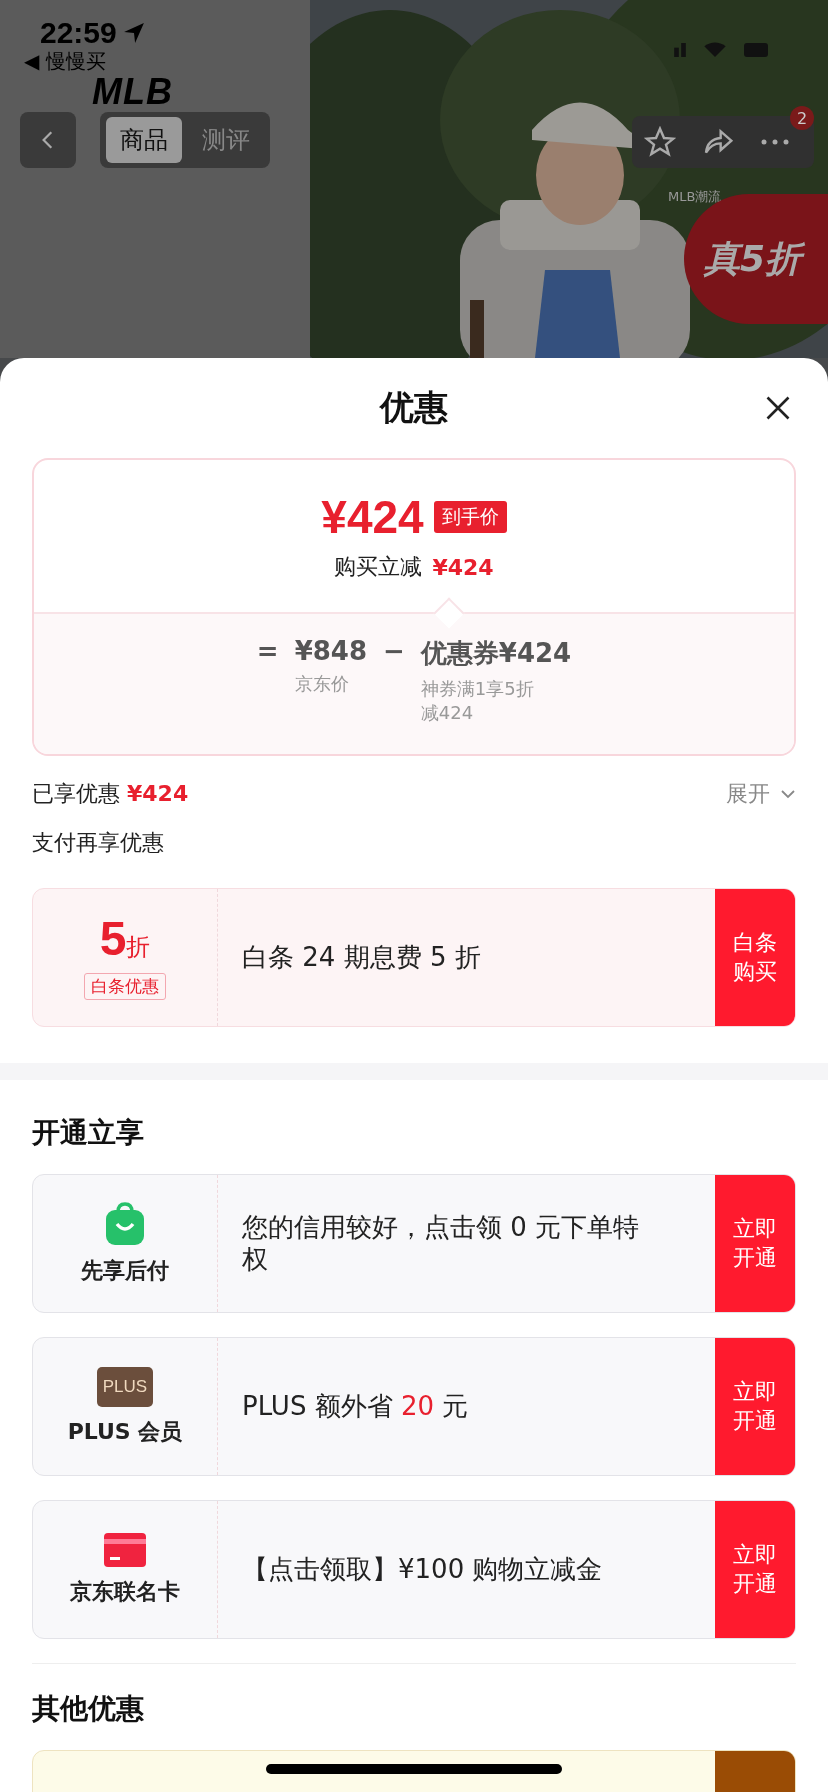  Describe the element at coordinates (470, 517) in the screenshot. I see `final-price-tag: 到手价` at that location.